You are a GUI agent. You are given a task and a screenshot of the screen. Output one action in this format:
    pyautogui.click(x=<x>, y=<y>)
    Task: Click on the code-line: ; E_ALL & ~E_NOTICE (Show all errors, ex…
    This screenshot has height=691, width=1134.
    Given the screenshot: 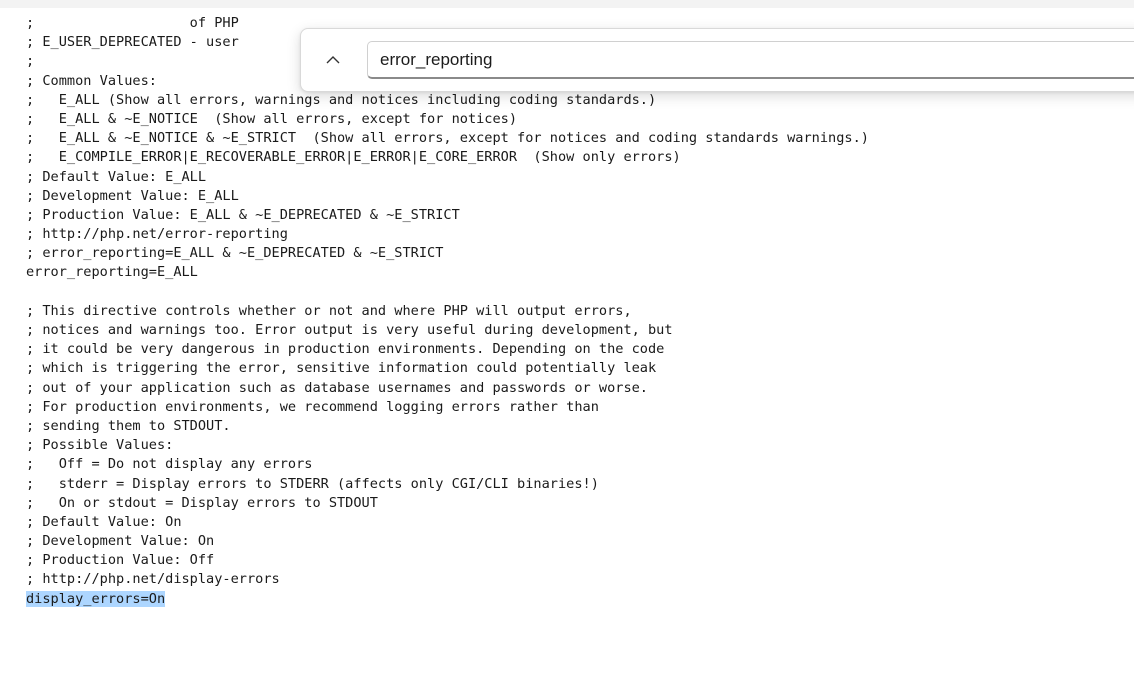 What is the action you would take?
    pyautogui.click(x=447, y=119)
    